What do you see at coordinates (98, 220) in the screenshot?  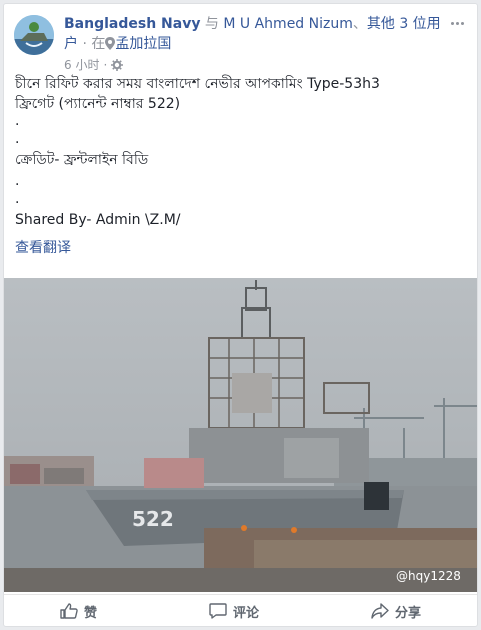 I see `post-shared-by: Shared By- Admin \Z.M/` at bounding box center [98, 220].